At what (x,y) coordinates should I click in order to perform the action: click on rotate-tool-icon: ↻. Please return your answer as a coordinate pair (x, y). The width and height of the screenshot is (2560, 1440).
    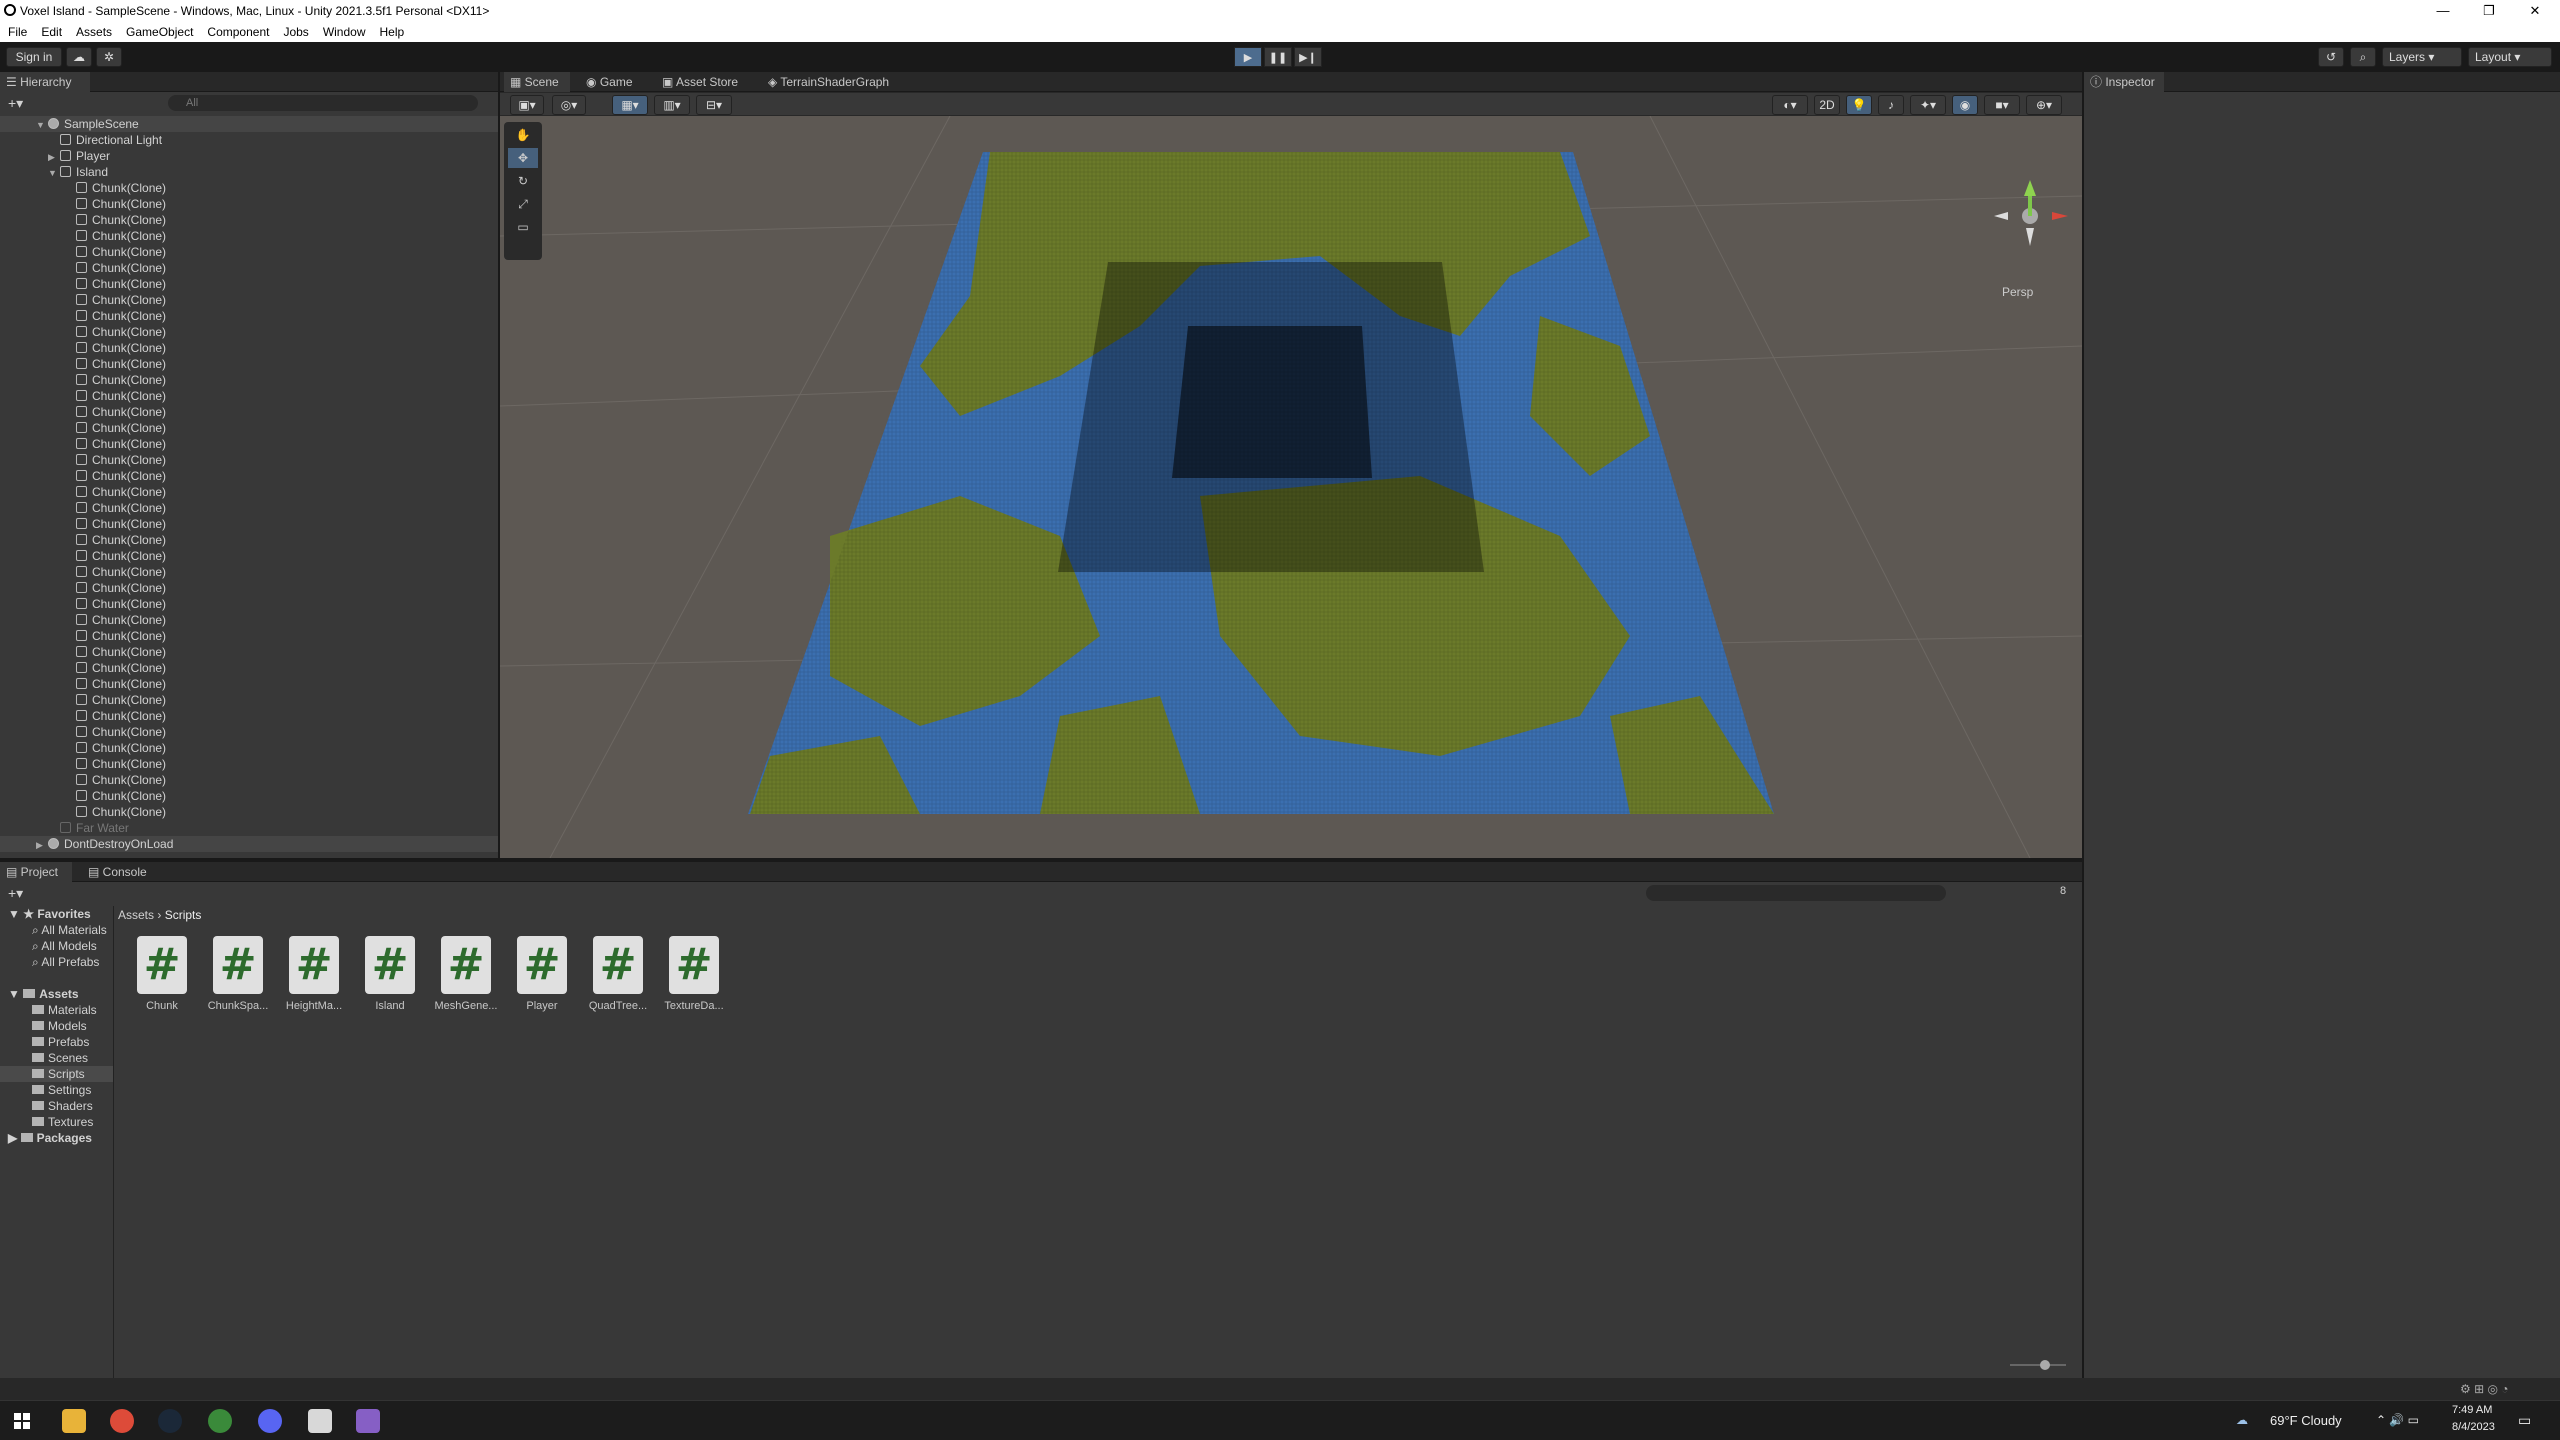
    Looking at the image, I should click on (523, 181).